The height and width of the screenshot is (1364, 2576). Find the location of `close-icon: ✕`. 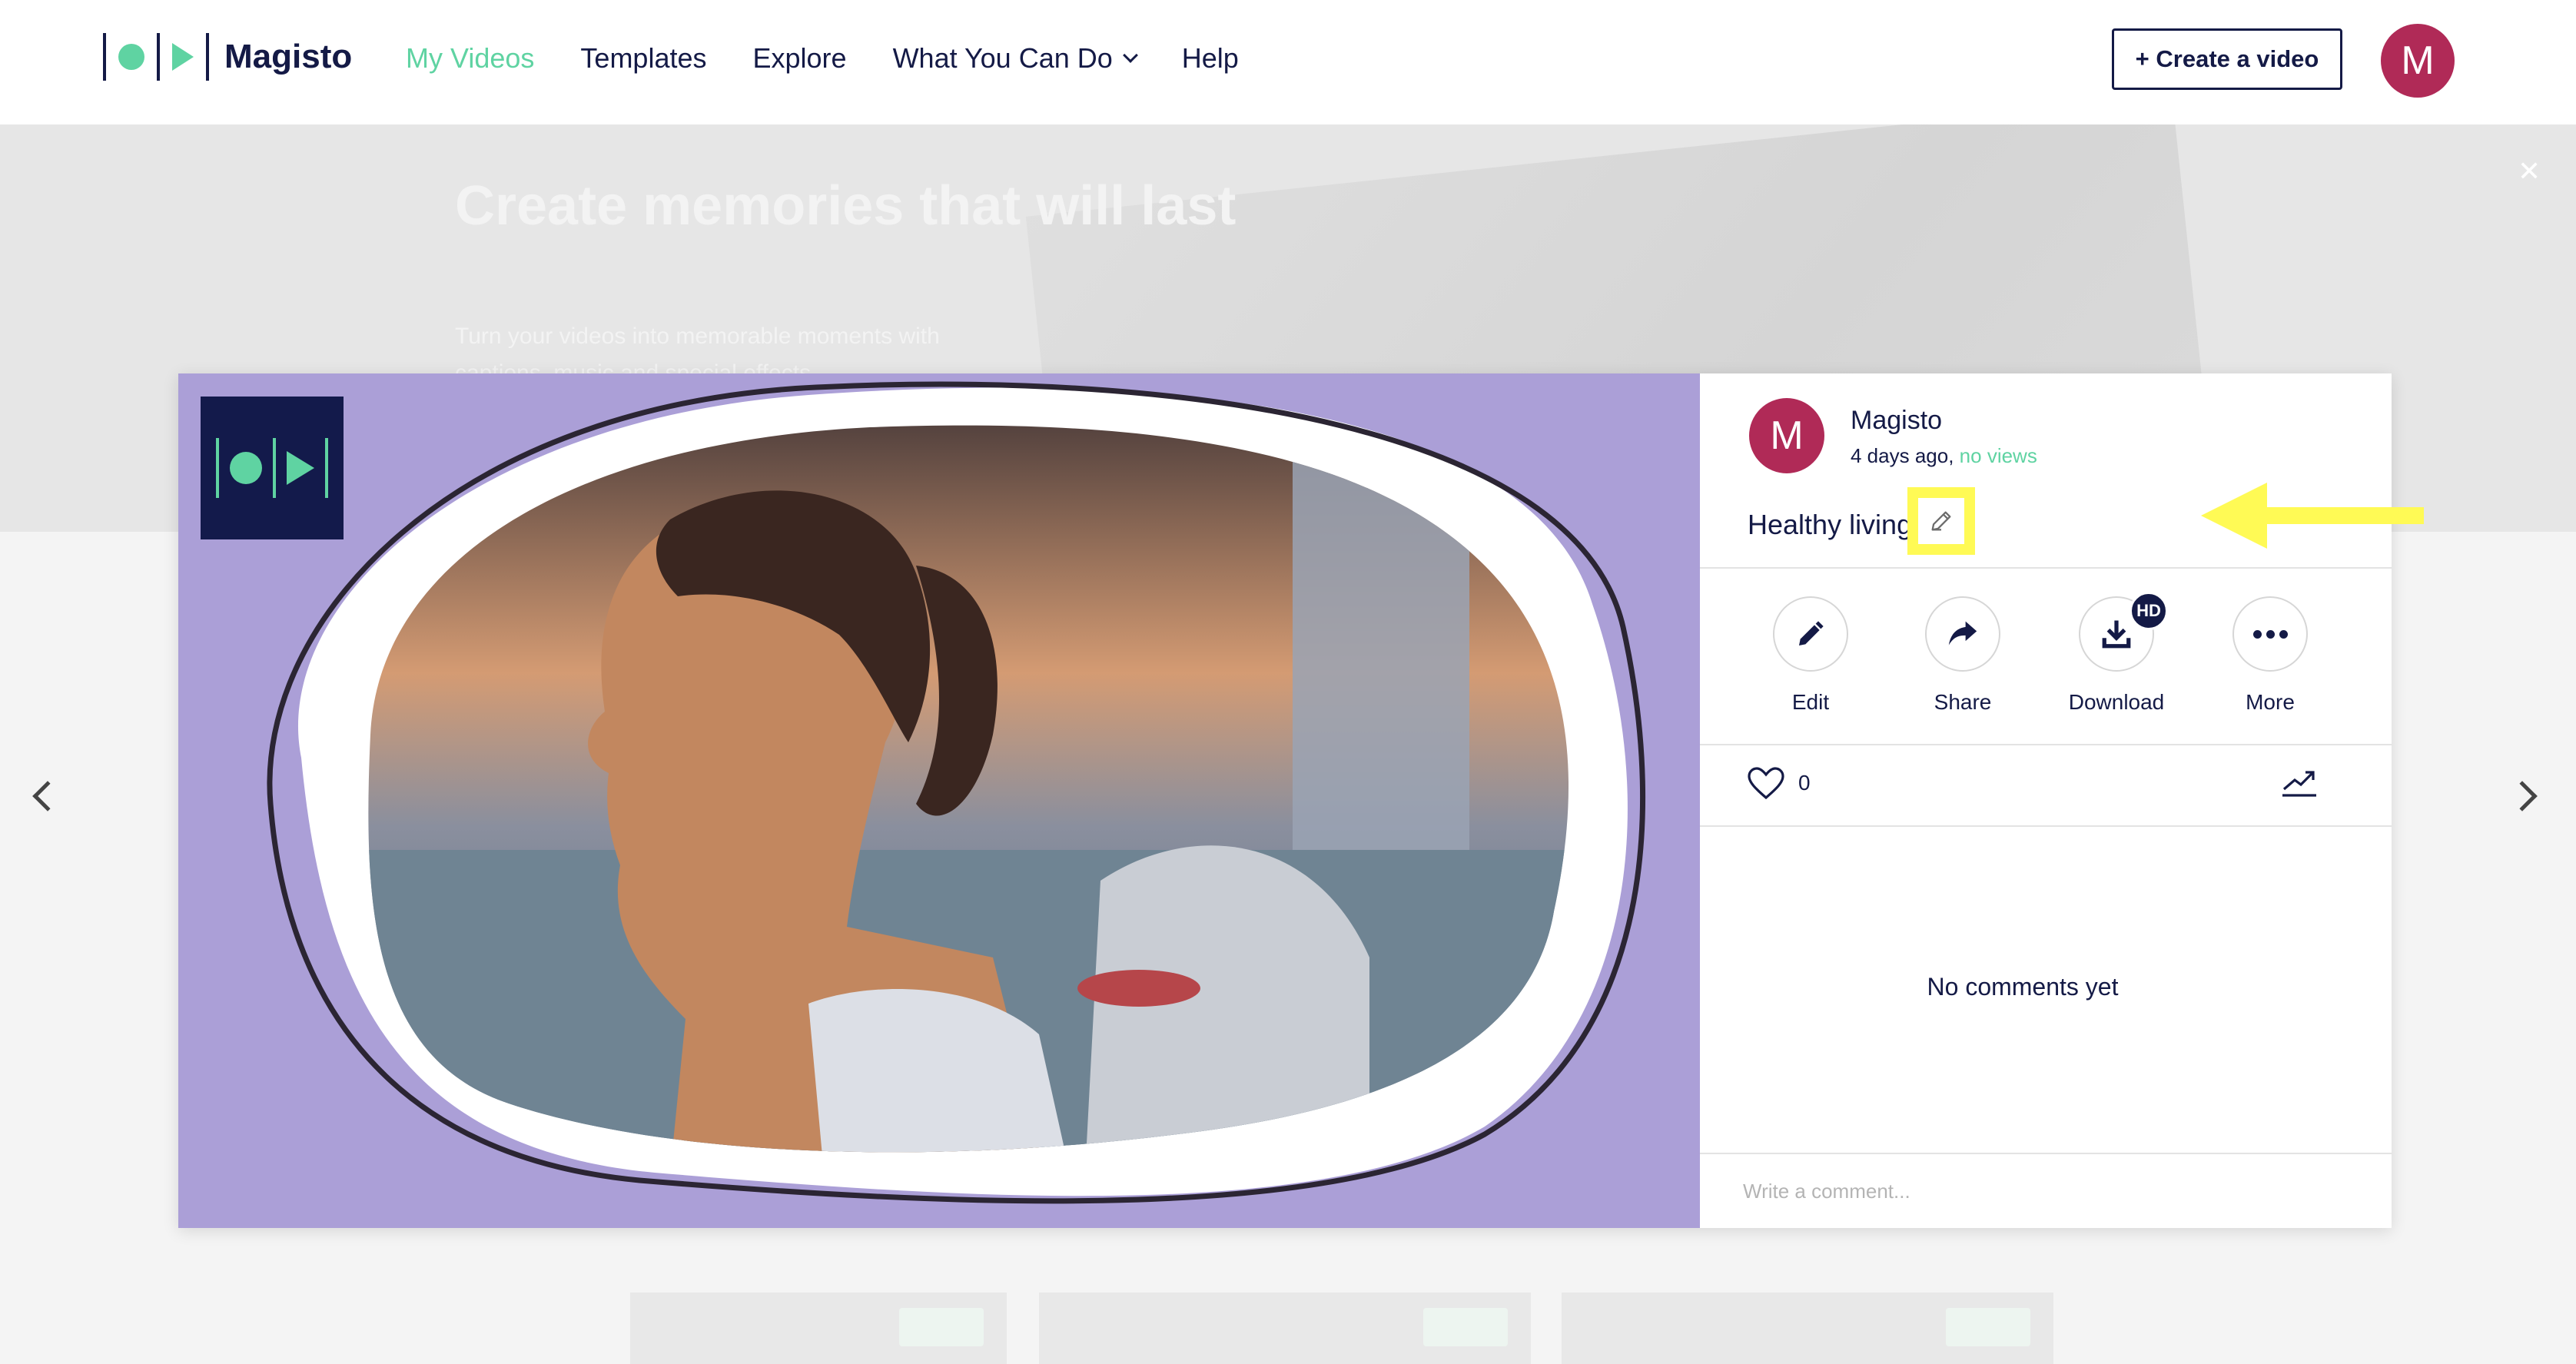

close-icon: ✕ is located at coordinates (2529, 171).